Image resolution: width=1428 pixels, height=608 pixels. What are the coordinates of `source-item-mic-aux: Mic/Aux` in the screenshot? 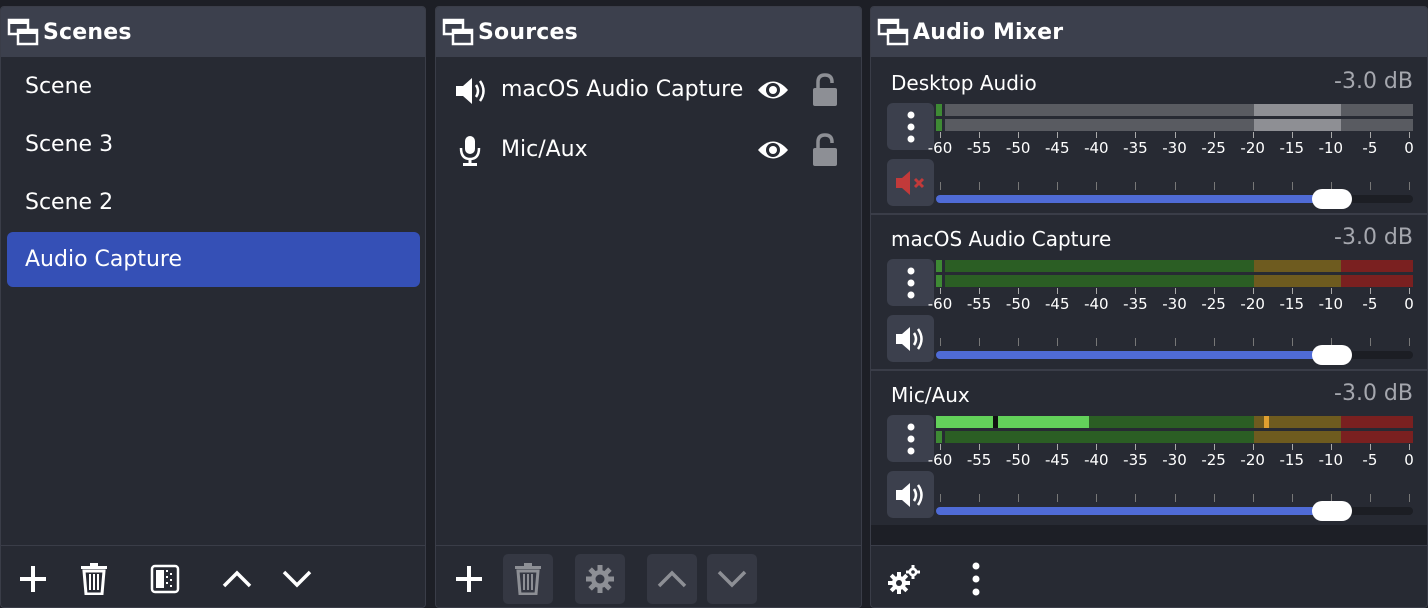 It's located at (648, 151).